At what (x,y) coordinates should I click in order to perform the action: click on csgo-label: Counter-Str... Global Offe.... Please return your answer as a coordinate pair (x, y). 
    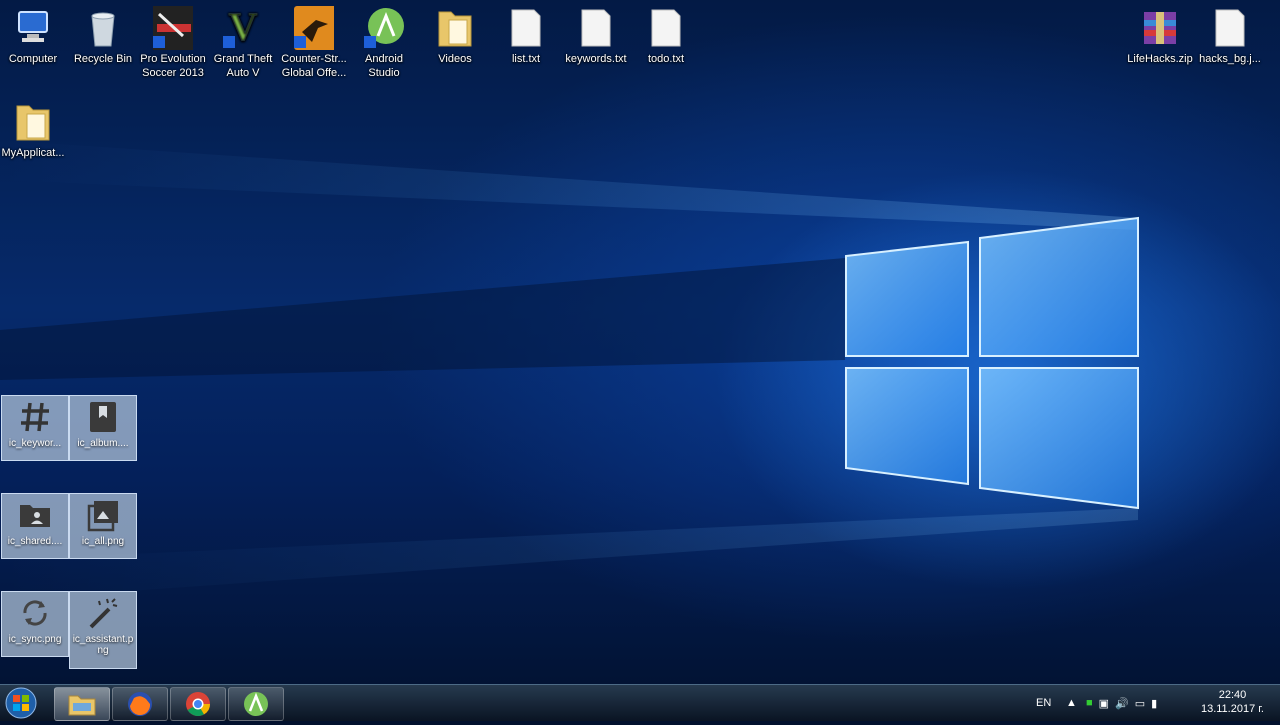
    Looking at the image, I should click on (314, 66).